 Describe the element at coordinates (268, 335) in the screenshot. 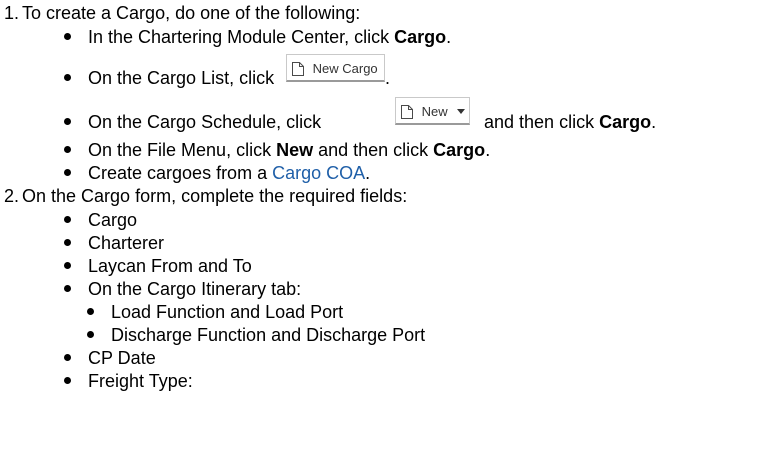

I see `item-text: Discharge Function and Discharge Port` at that location.